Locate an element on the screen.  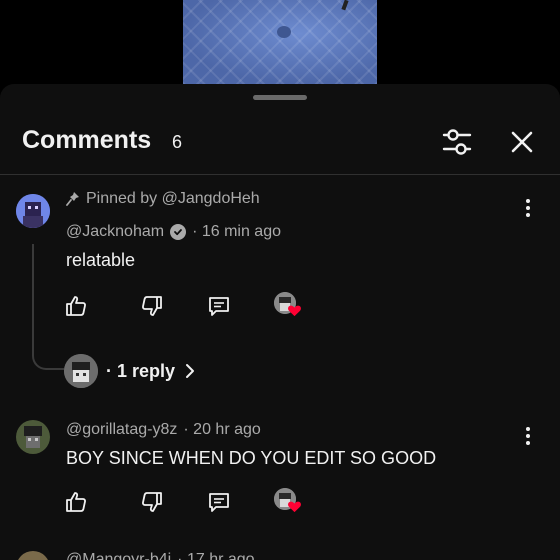
sliders-icon is located at coordinates (457, 142).